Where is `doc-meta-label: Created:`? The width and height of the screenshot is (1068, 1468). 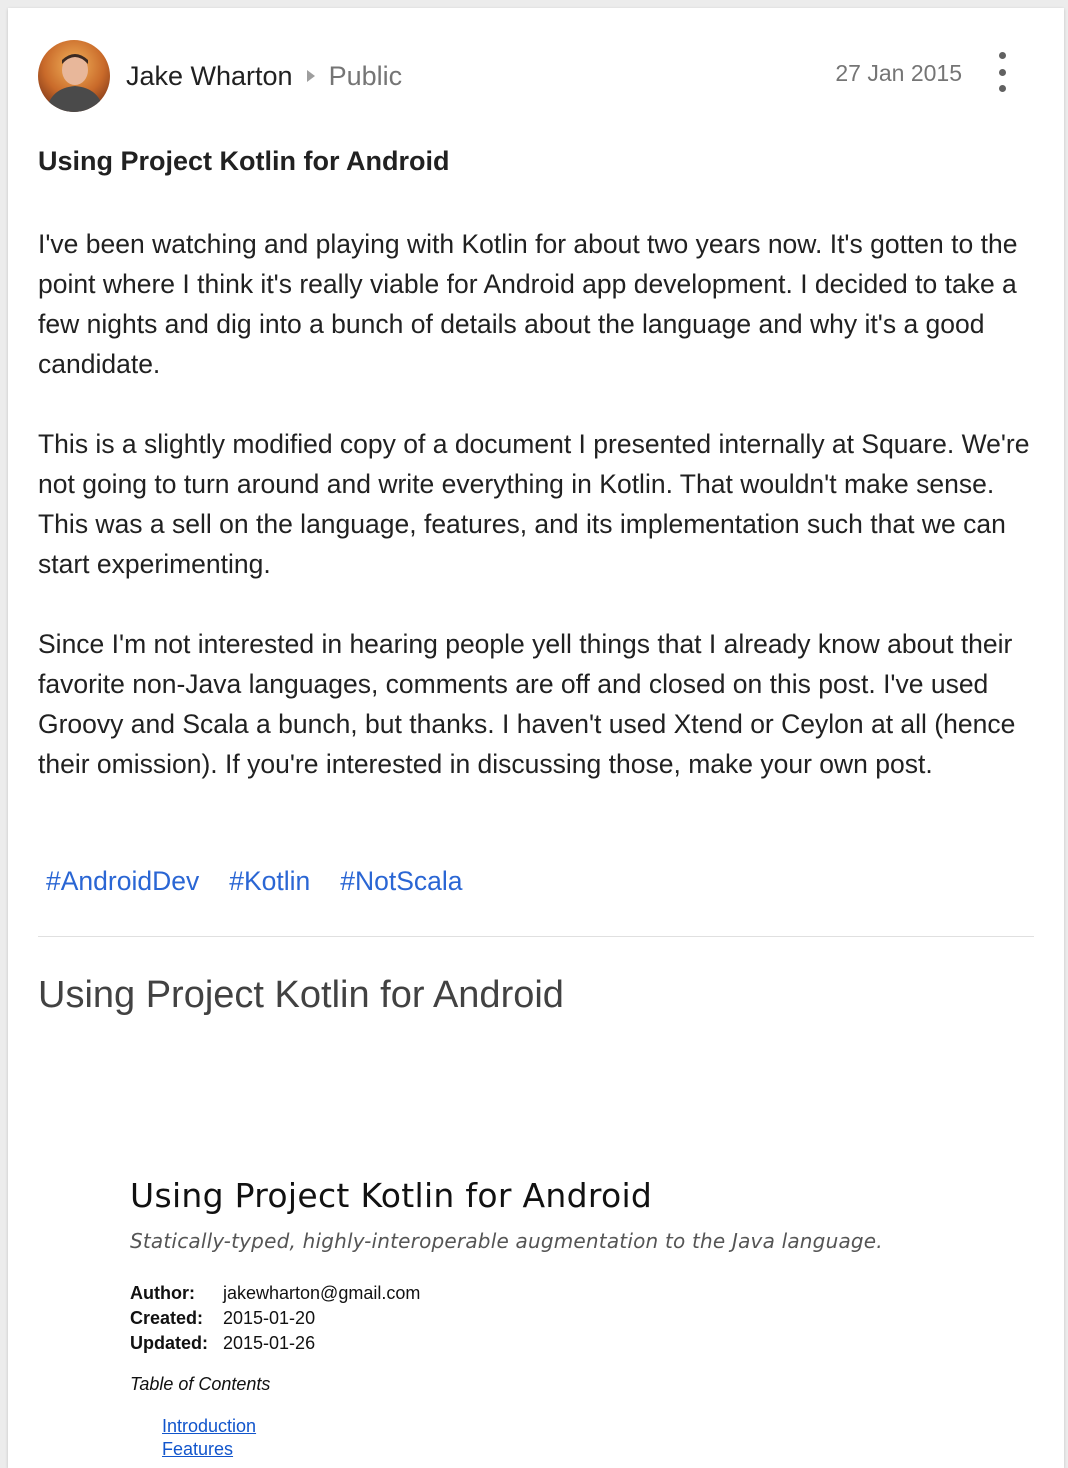
doc-meta-label: Created: is located at coordinates (167, 1318).